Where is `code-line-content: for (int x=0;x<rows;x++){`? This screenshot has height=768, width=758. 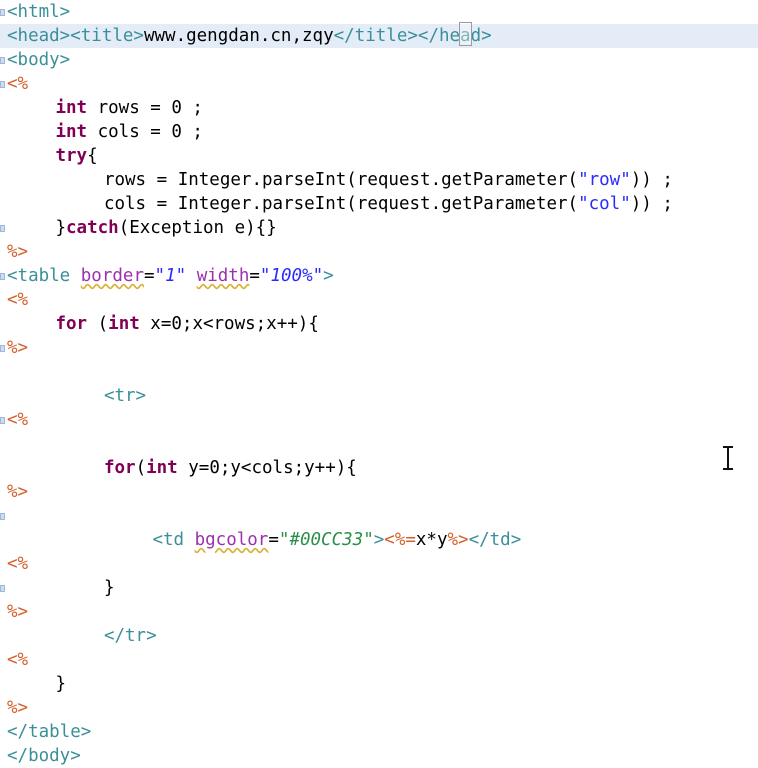 code-line-content: for (int x=0;x<rows;x++){ is located at coordinates (159, 324).